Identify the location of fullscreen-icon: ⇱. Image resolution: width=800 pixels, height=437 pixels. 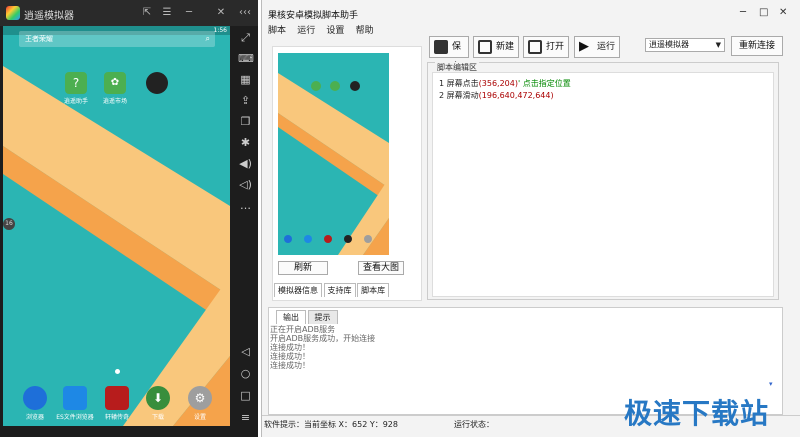
(147, 13).